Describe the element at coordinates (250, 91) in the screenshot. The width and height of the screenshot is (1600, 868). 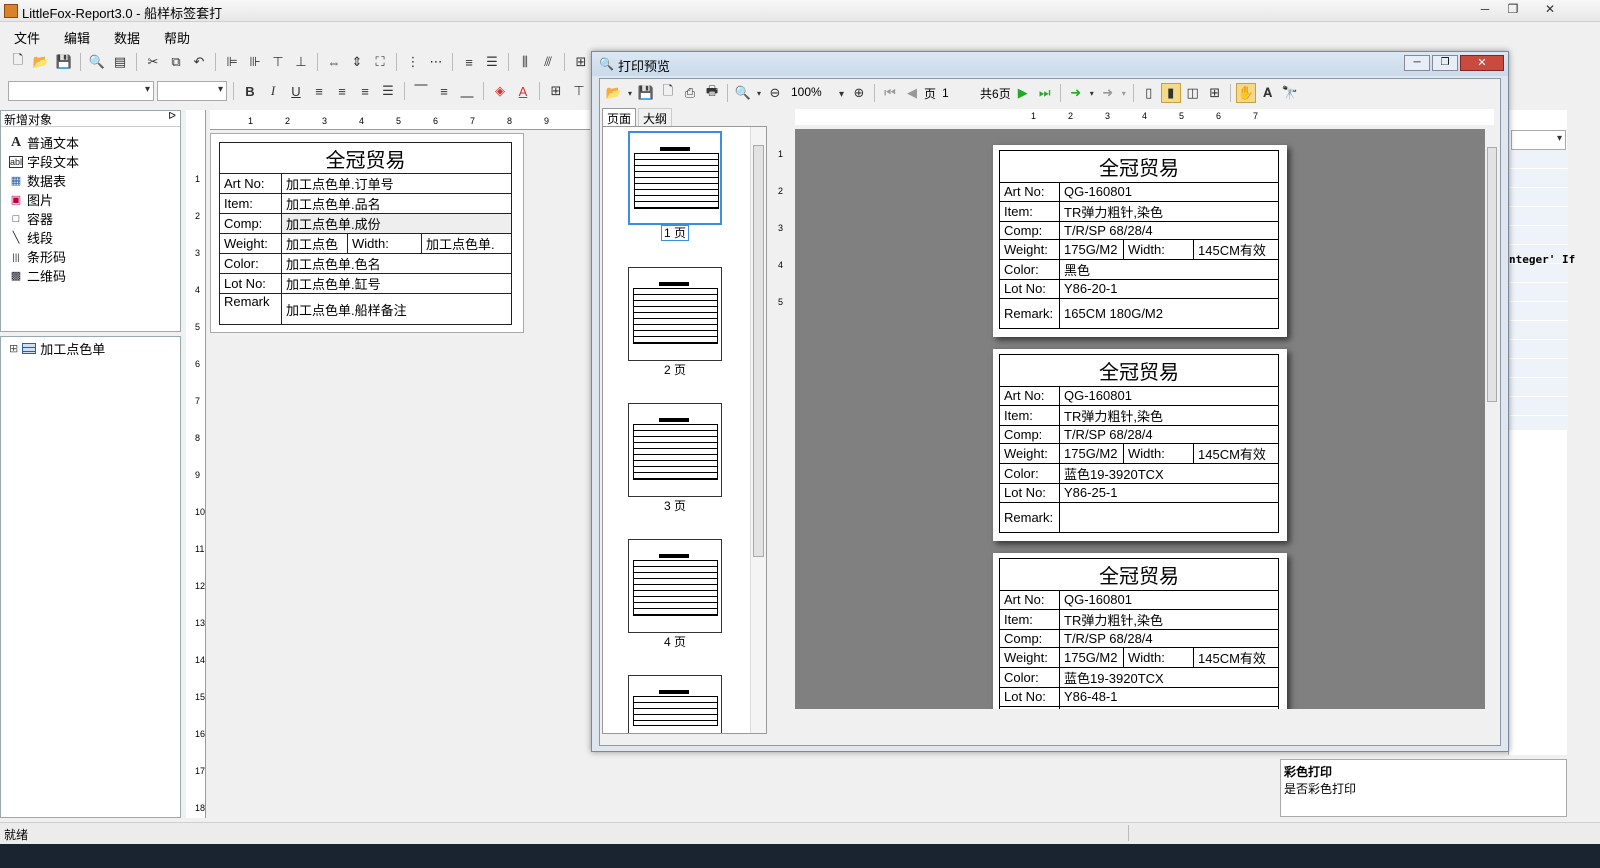
I see `bold-icon: B` at that location.